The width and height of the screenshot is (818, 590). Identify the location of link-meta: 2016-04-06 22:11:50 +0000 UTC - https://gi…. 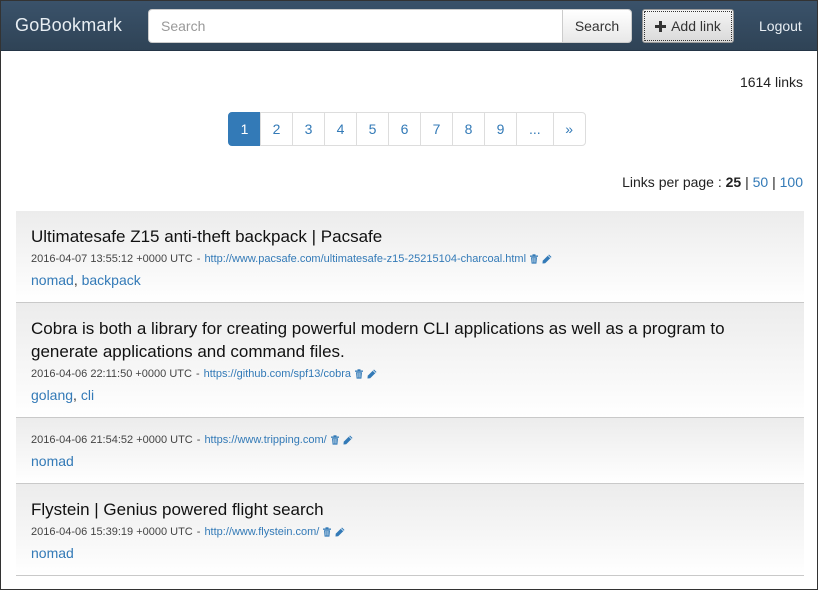
(410, 374).